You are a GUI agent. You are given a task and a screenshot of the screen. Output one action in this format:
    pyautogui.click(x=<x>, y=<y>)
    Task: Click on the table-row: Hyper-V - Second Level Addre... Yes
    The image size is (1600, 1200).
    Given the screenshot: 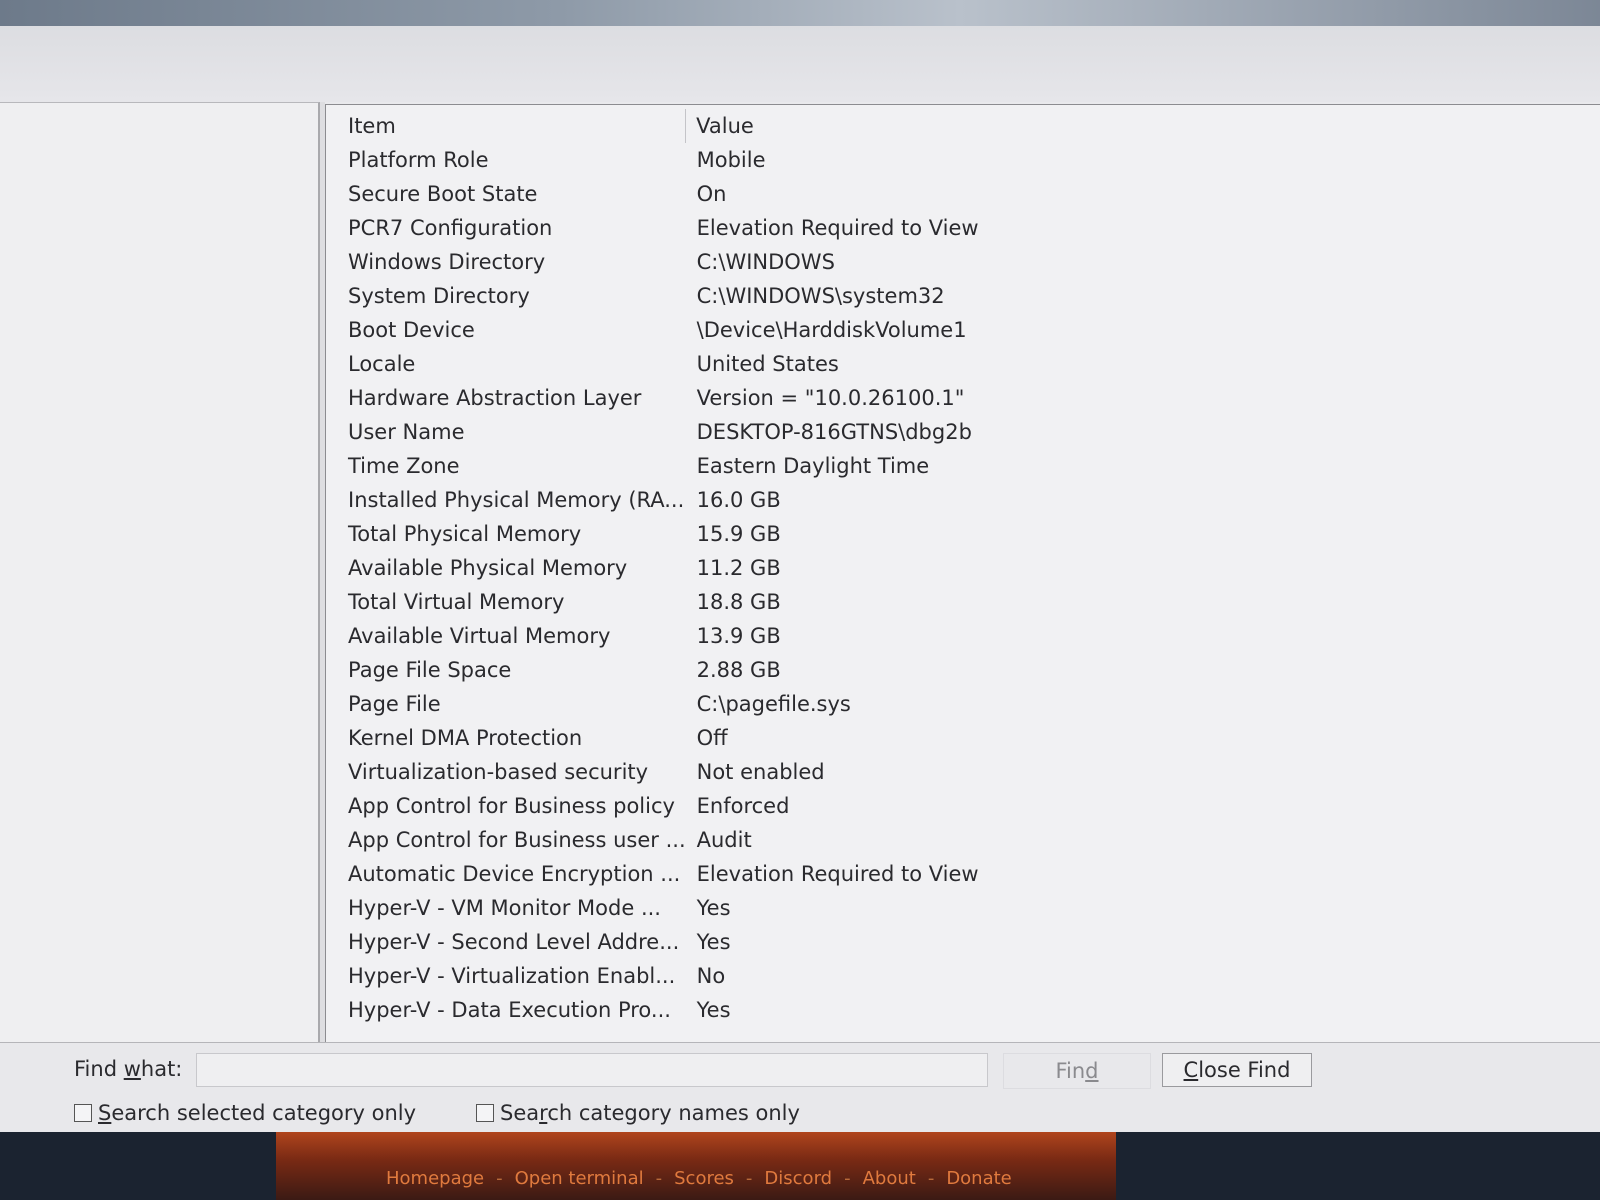 What is the action you would take?
    pyautogui.click(x=657, y=942)
    